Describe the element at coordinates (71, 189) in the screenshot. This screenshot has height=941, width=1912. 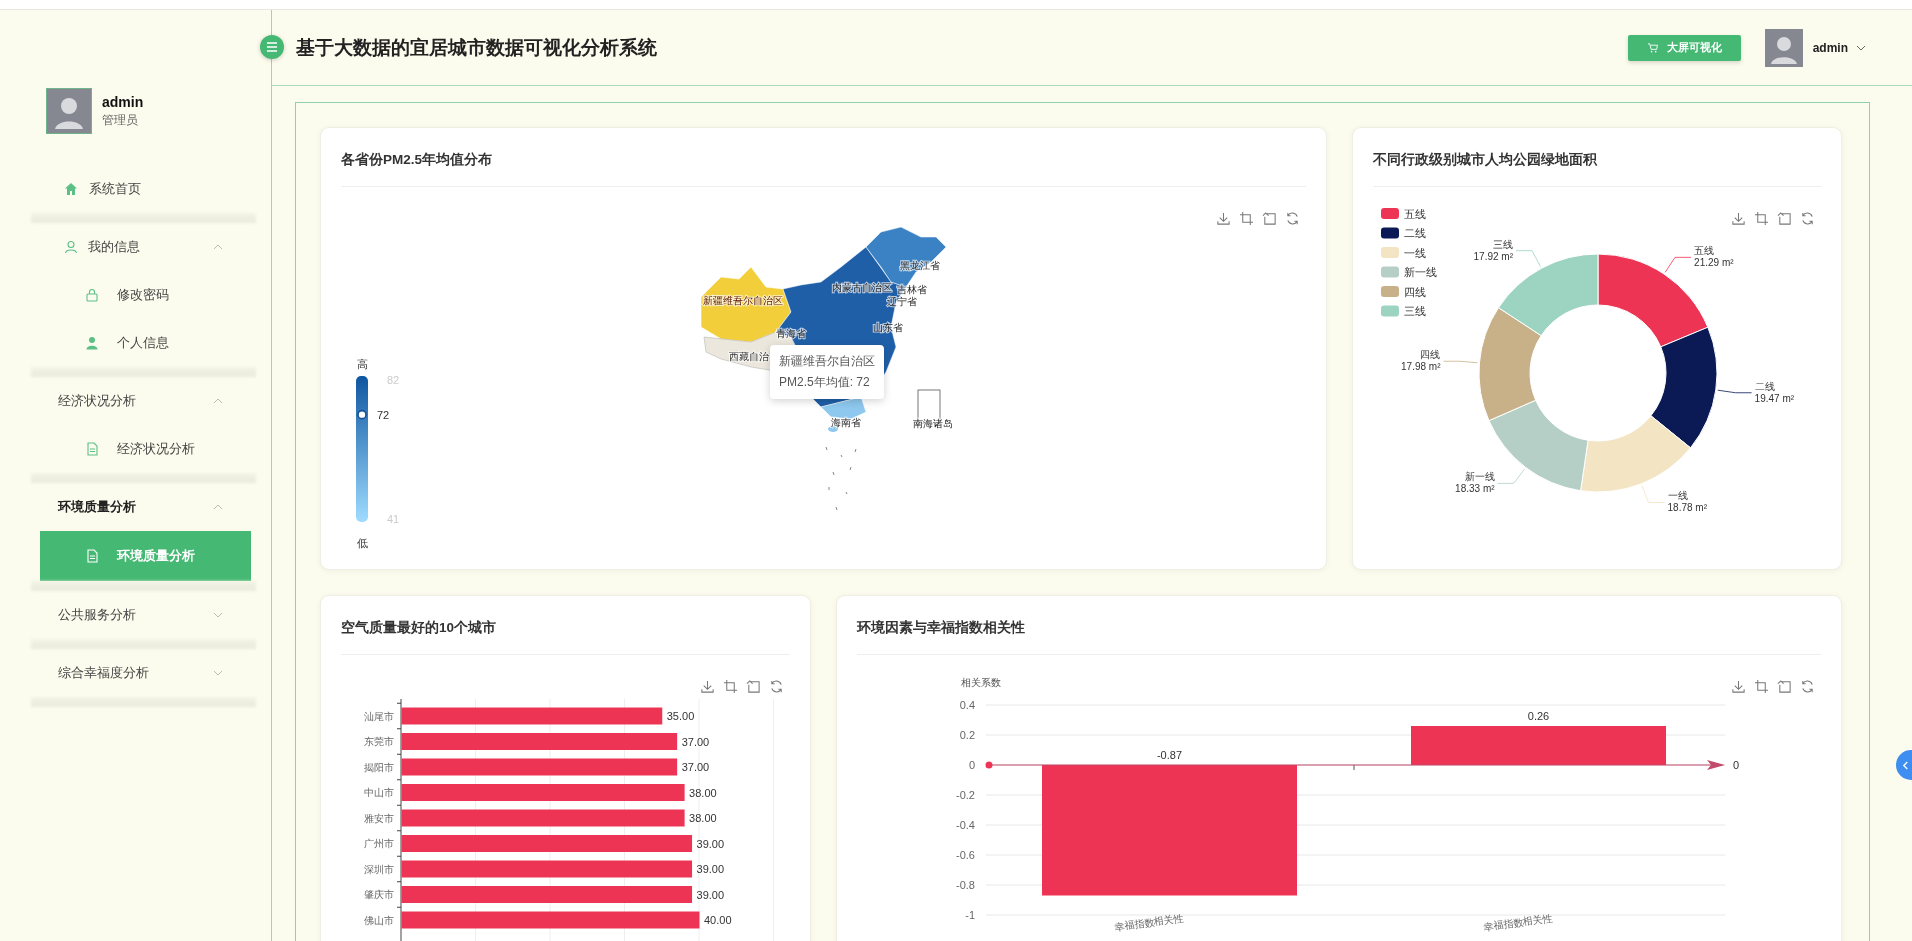
I see `home-icon` at that location.